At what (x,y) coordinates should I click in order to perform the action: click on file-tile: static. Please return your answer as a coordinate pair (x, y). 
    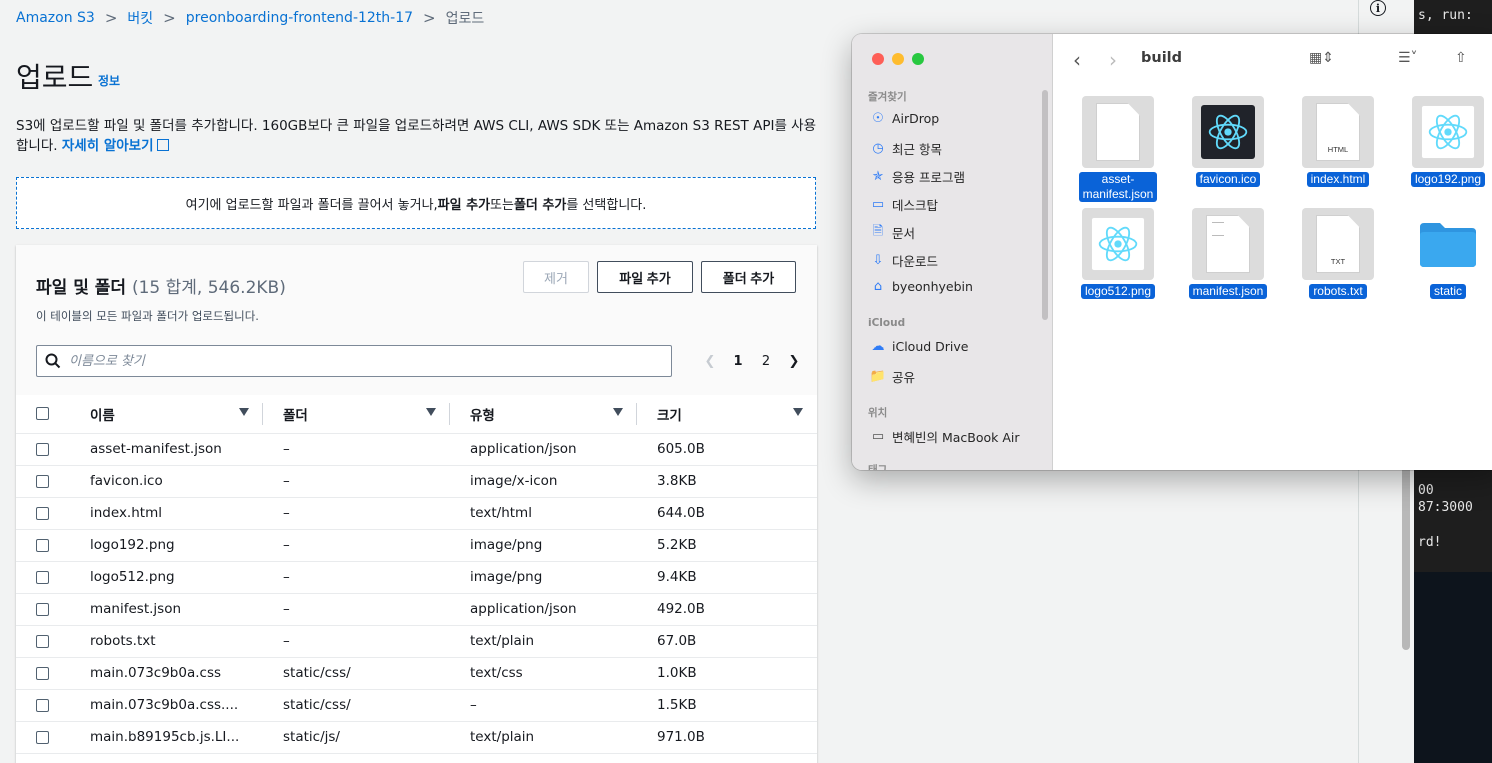
    Looking at the image, I should click on (1447, 253).